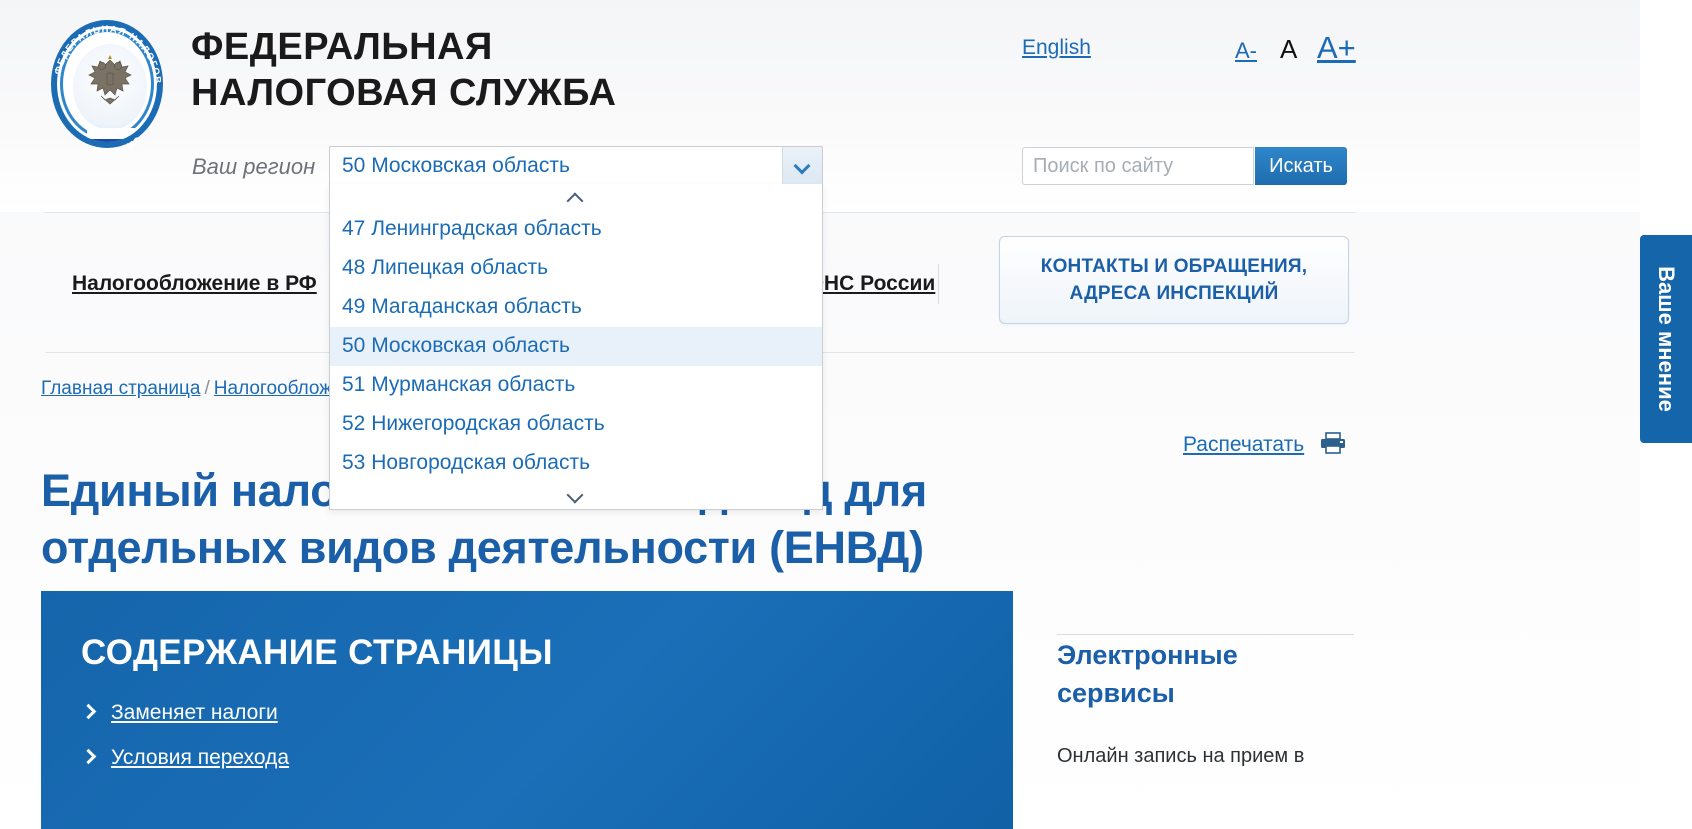 Image resolution: width=1692 pixels, height=829 pixels. Describe the element at coordinates (576, 268) in the screenshot. I see `dropdown-option: 48 Липецкая область` at that location.